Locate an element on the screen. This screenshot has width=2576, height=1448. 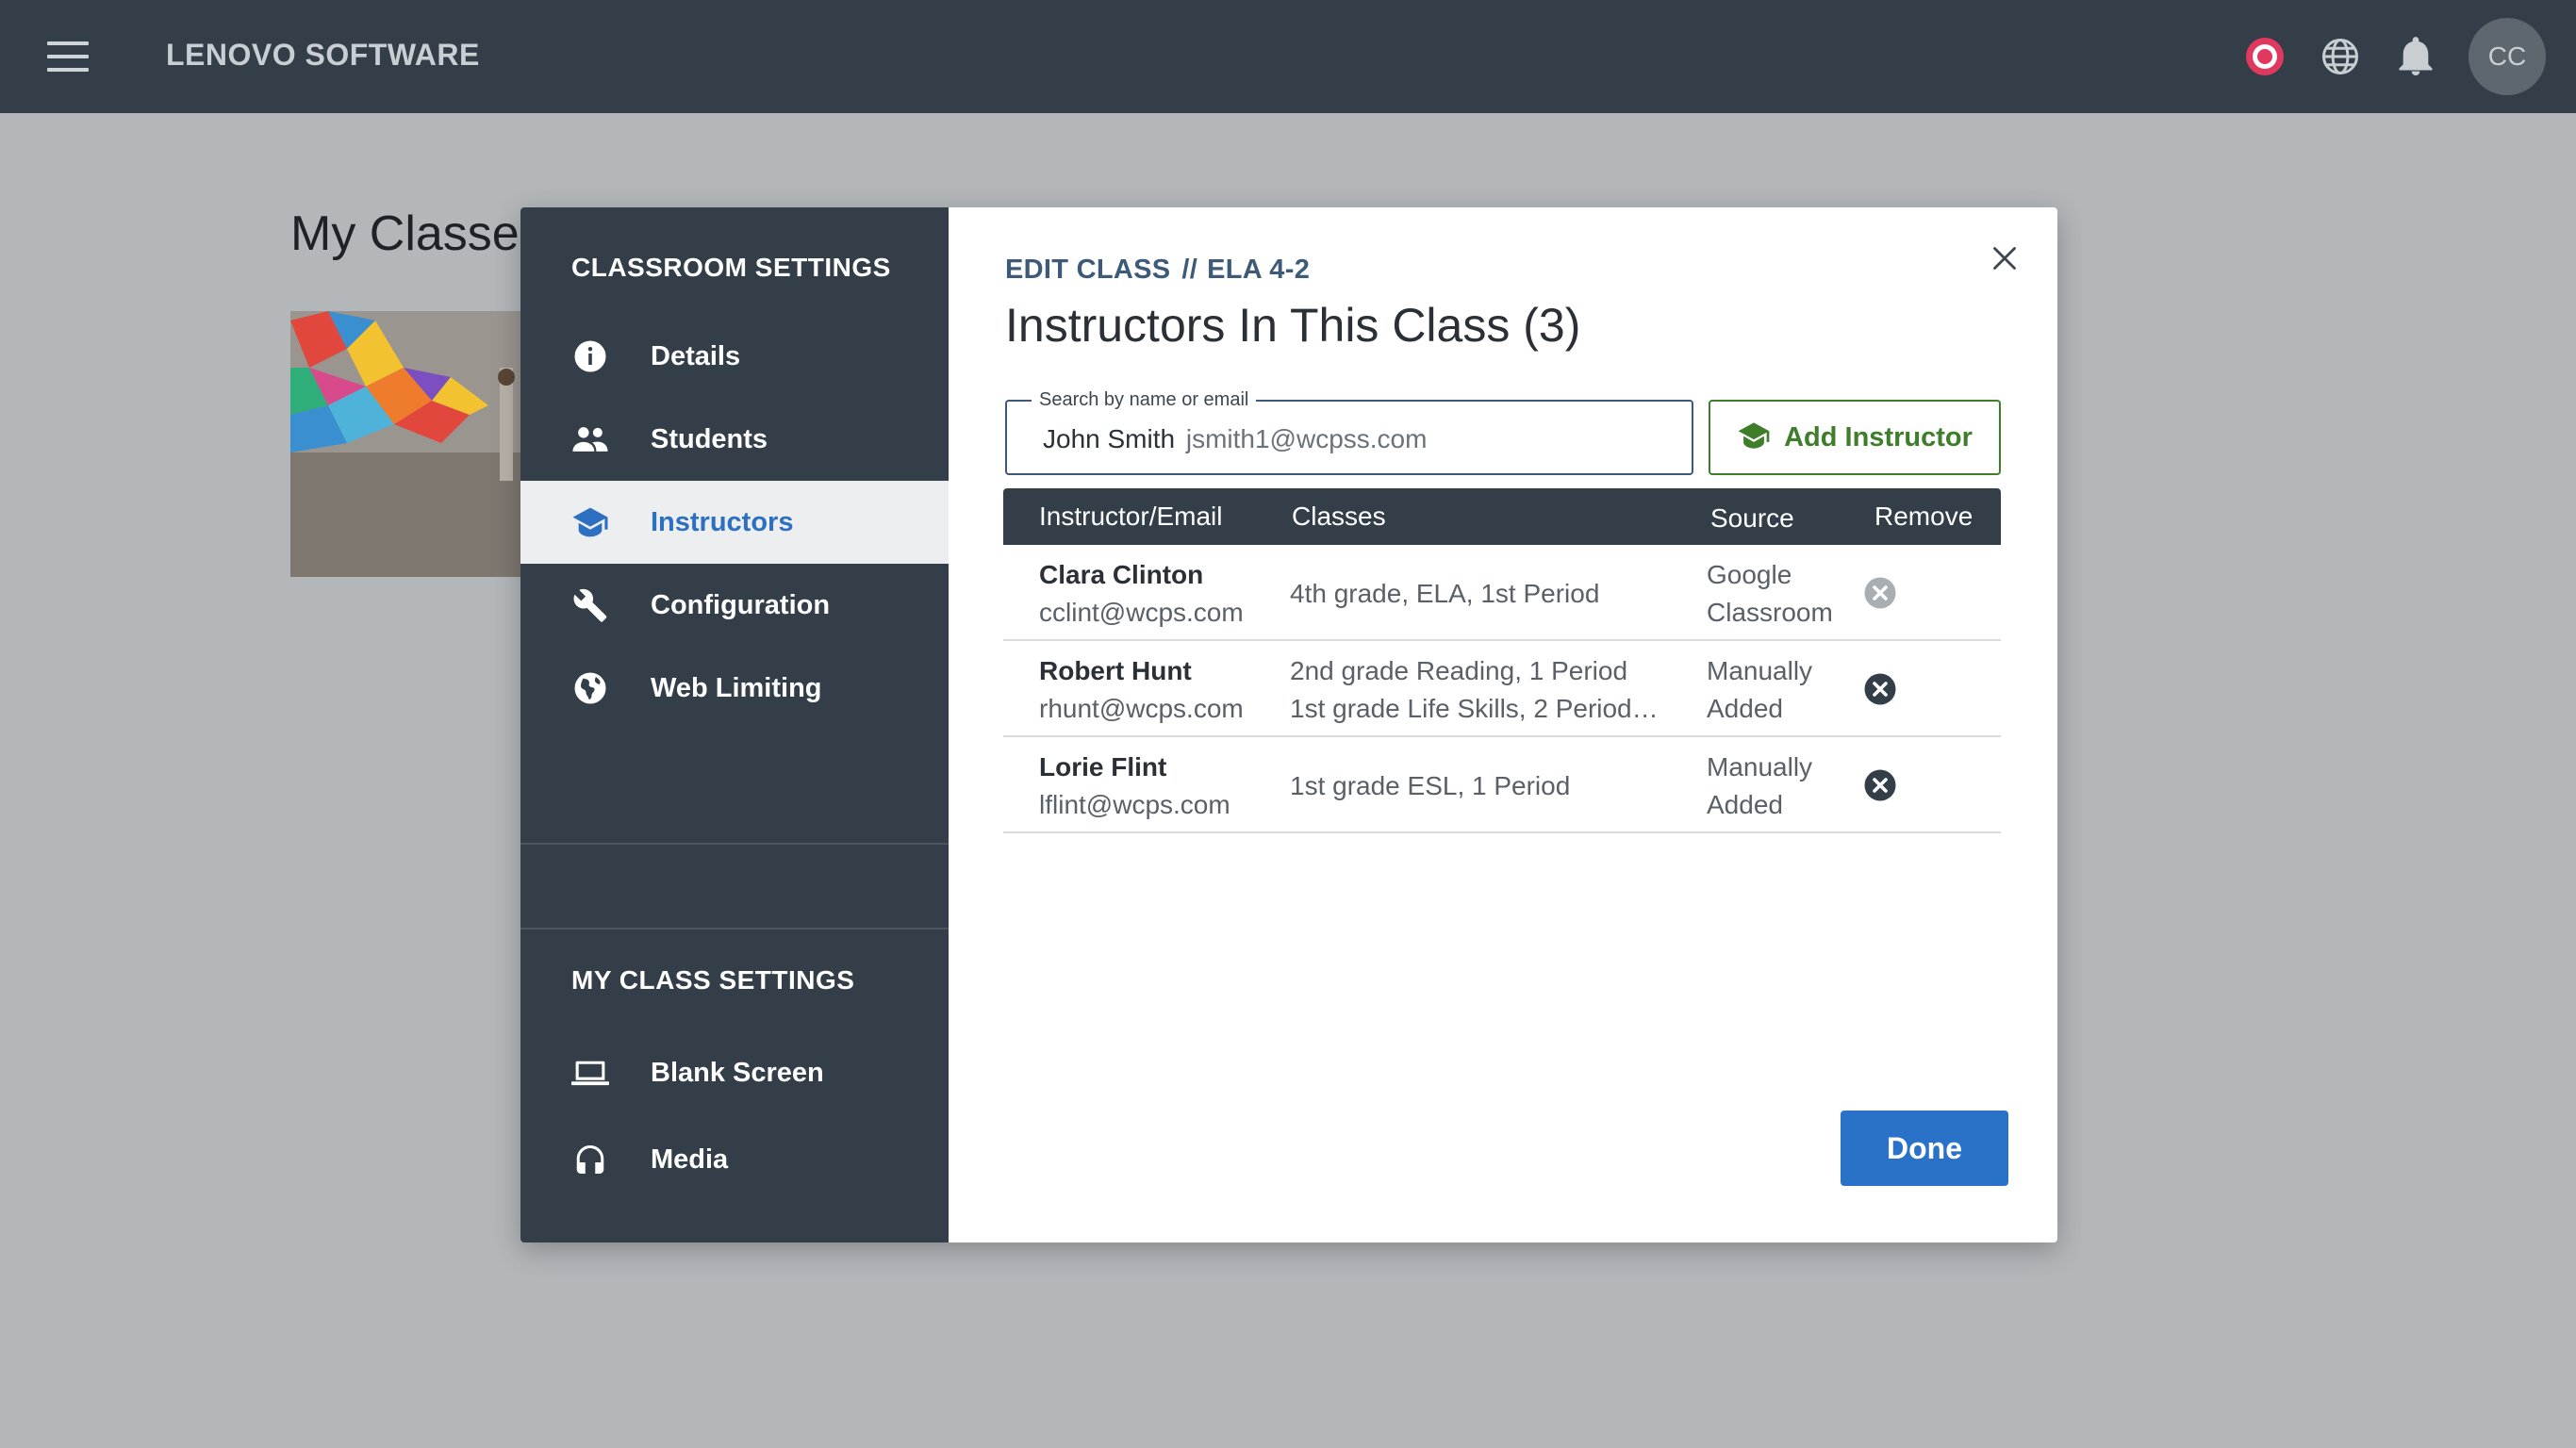
classes-cell: 1st grade ESL, 1 Period is located at coordinates (1488, 786).